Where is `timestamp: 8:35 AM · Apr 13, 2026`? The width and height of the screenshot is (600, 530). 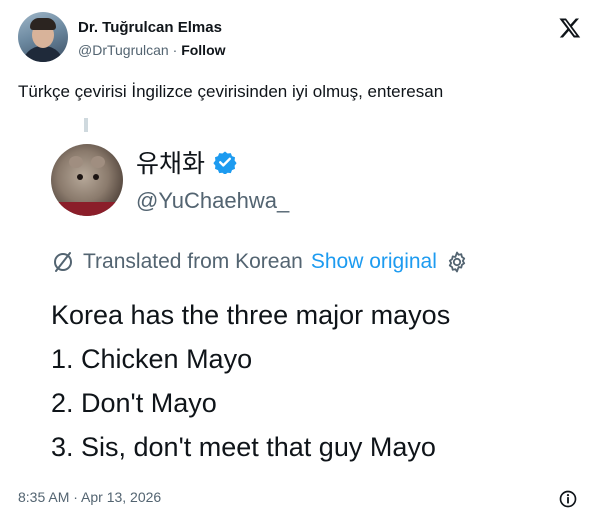 timestamp: 8:35 AM · Apr 13, 2026 is located at coordinates (89, 497).